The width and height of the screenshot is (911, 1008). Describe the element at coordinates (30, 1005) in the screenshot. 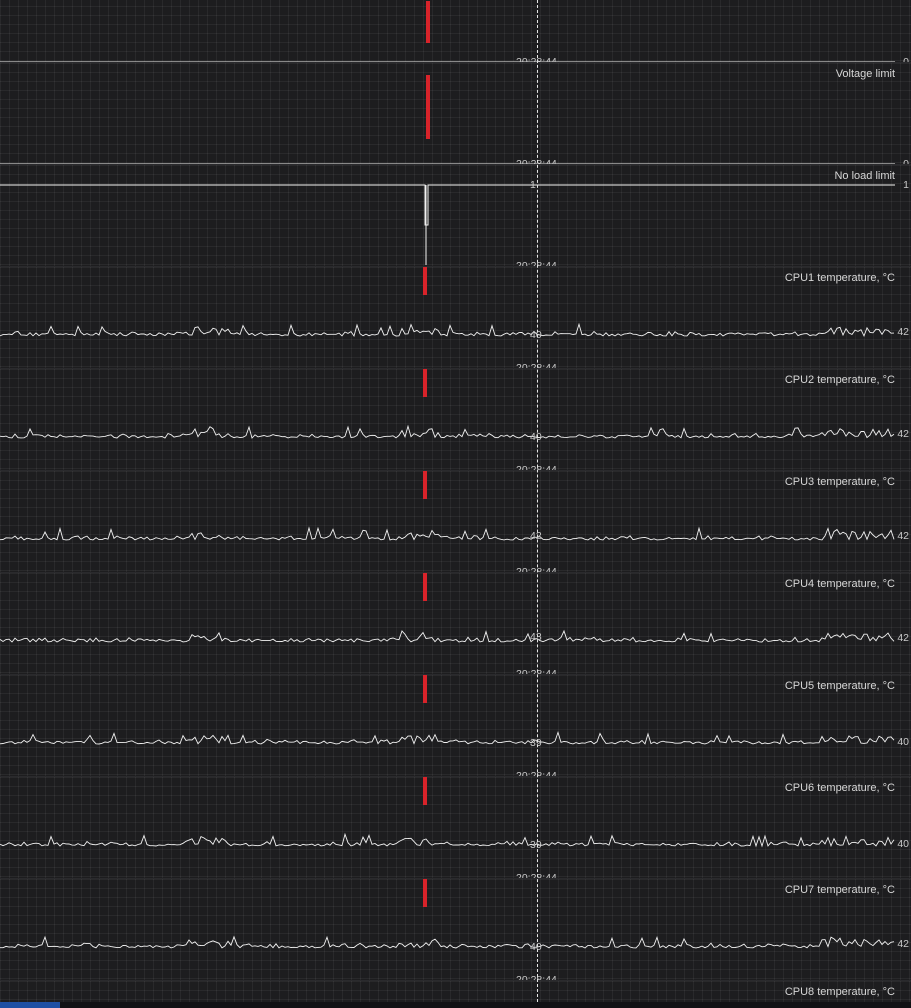

I see `scrollbar-thumb` at that location.